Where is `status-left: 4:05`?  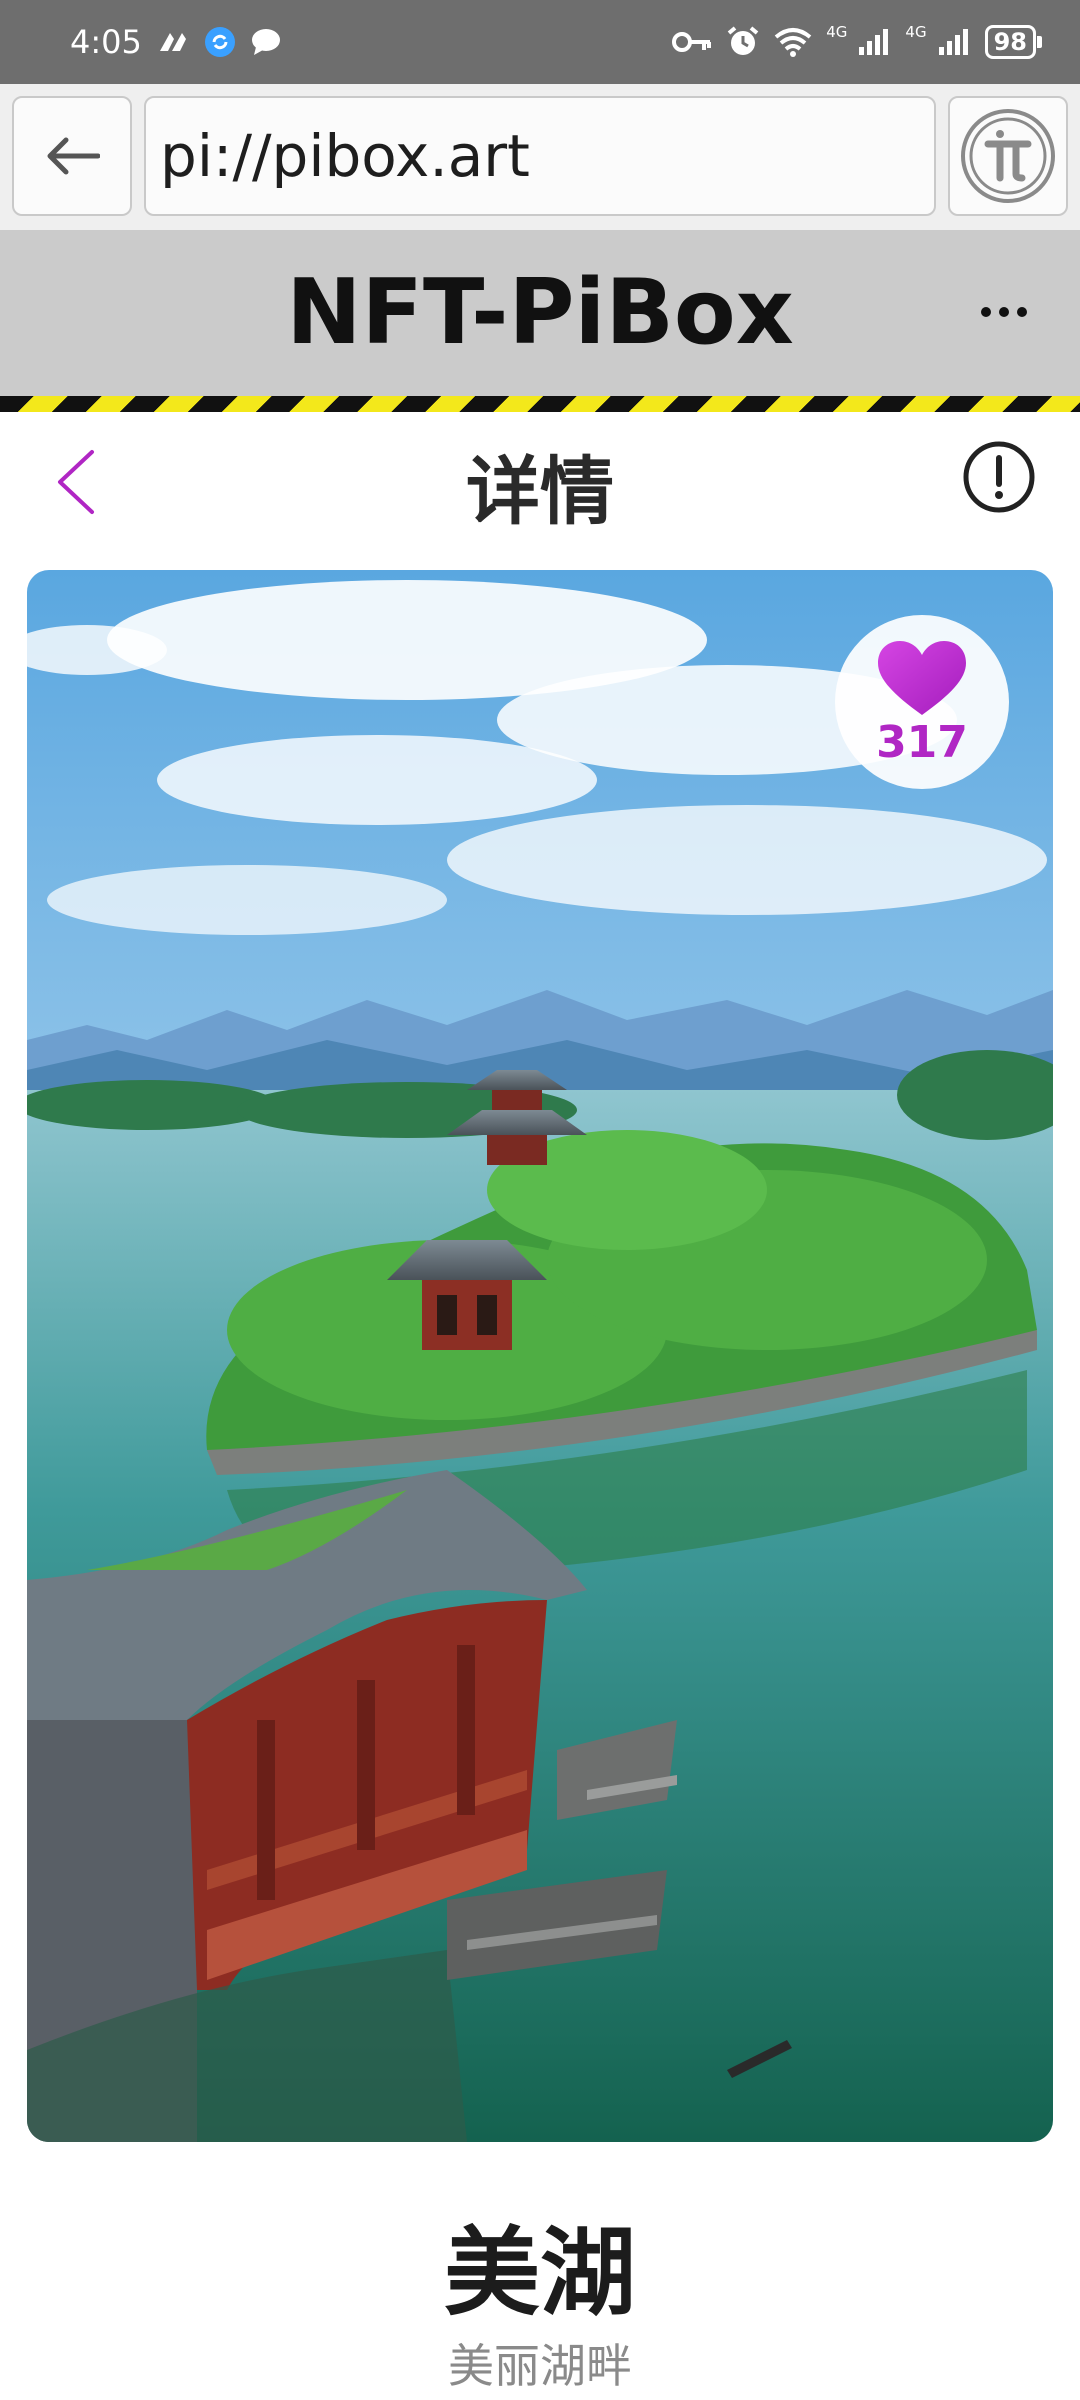
status-left: 4:05 is located at coordinates (176, 42).